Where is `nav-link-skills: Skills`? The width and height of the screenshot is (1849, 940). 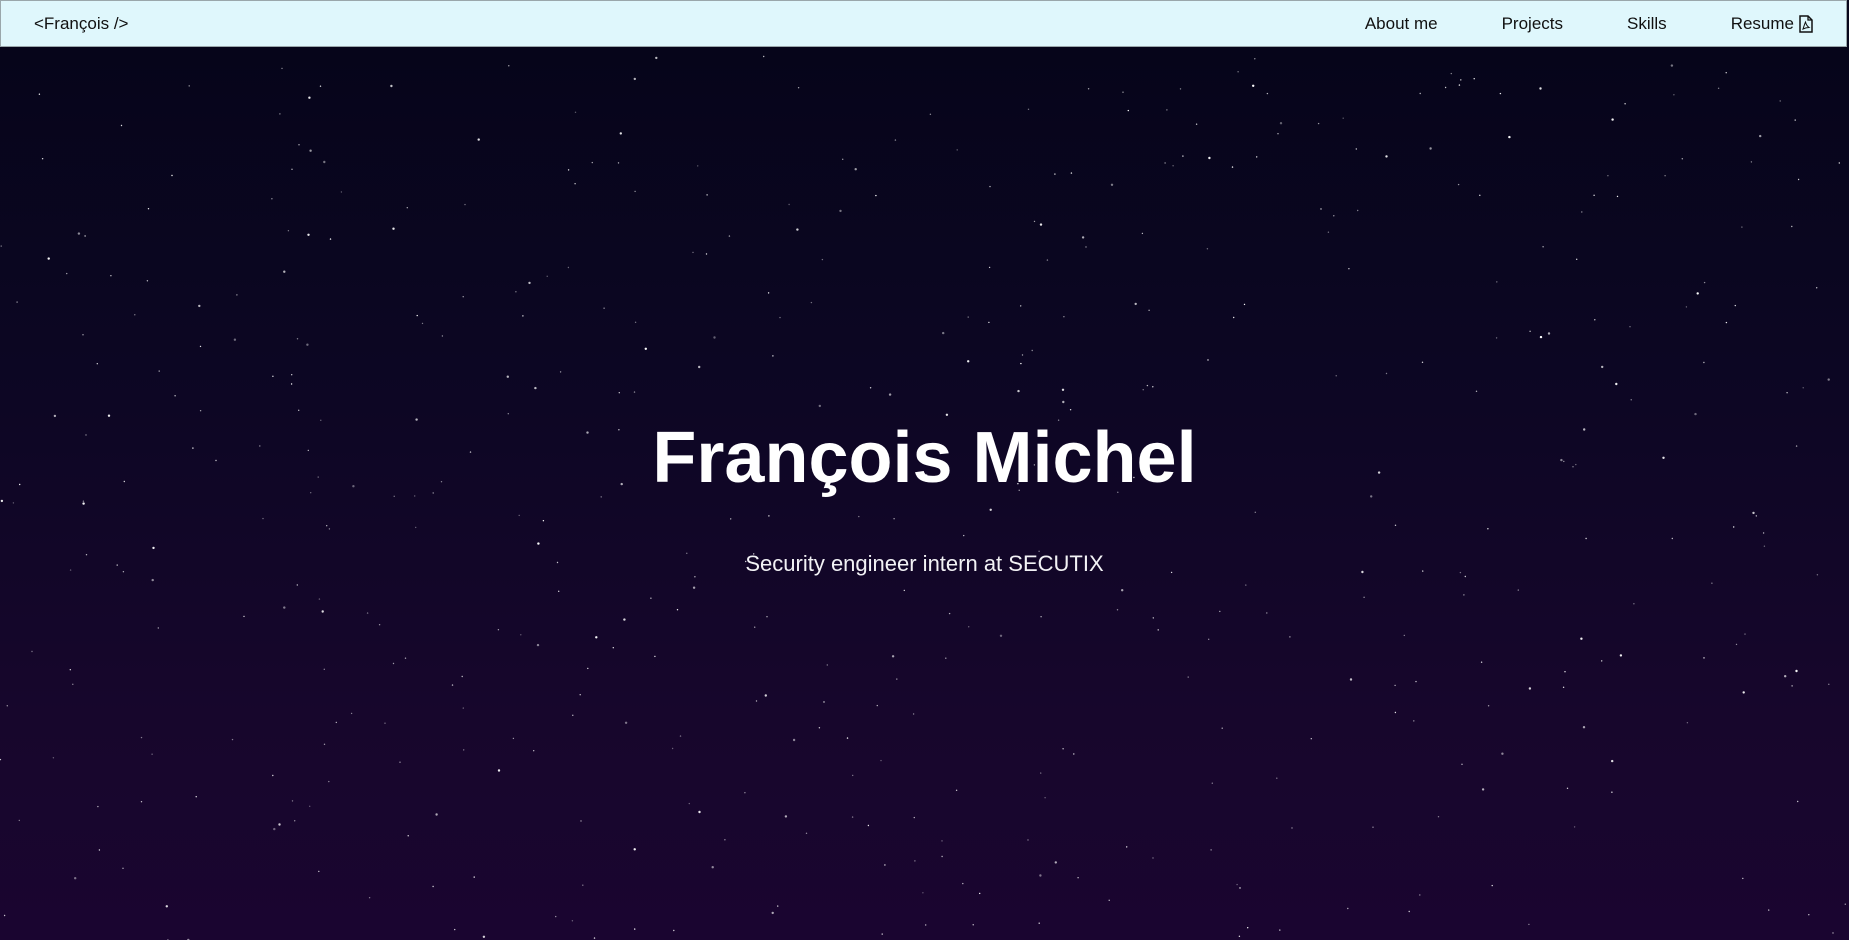
nav-link-skills: Skills is located at coordinates (1647, 24).